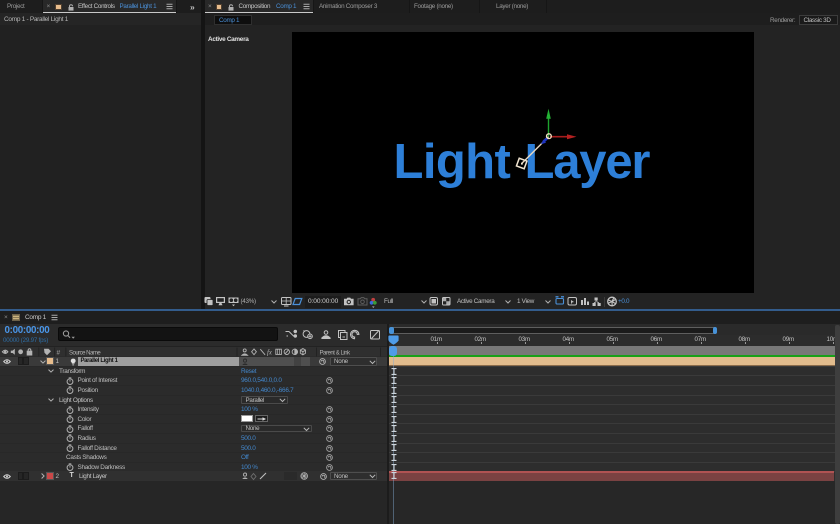 This screenshot has width=840, height=524. Describe the element at coordinates (269, 352) in the screenshot. I see `svg-text: fx` at that location.